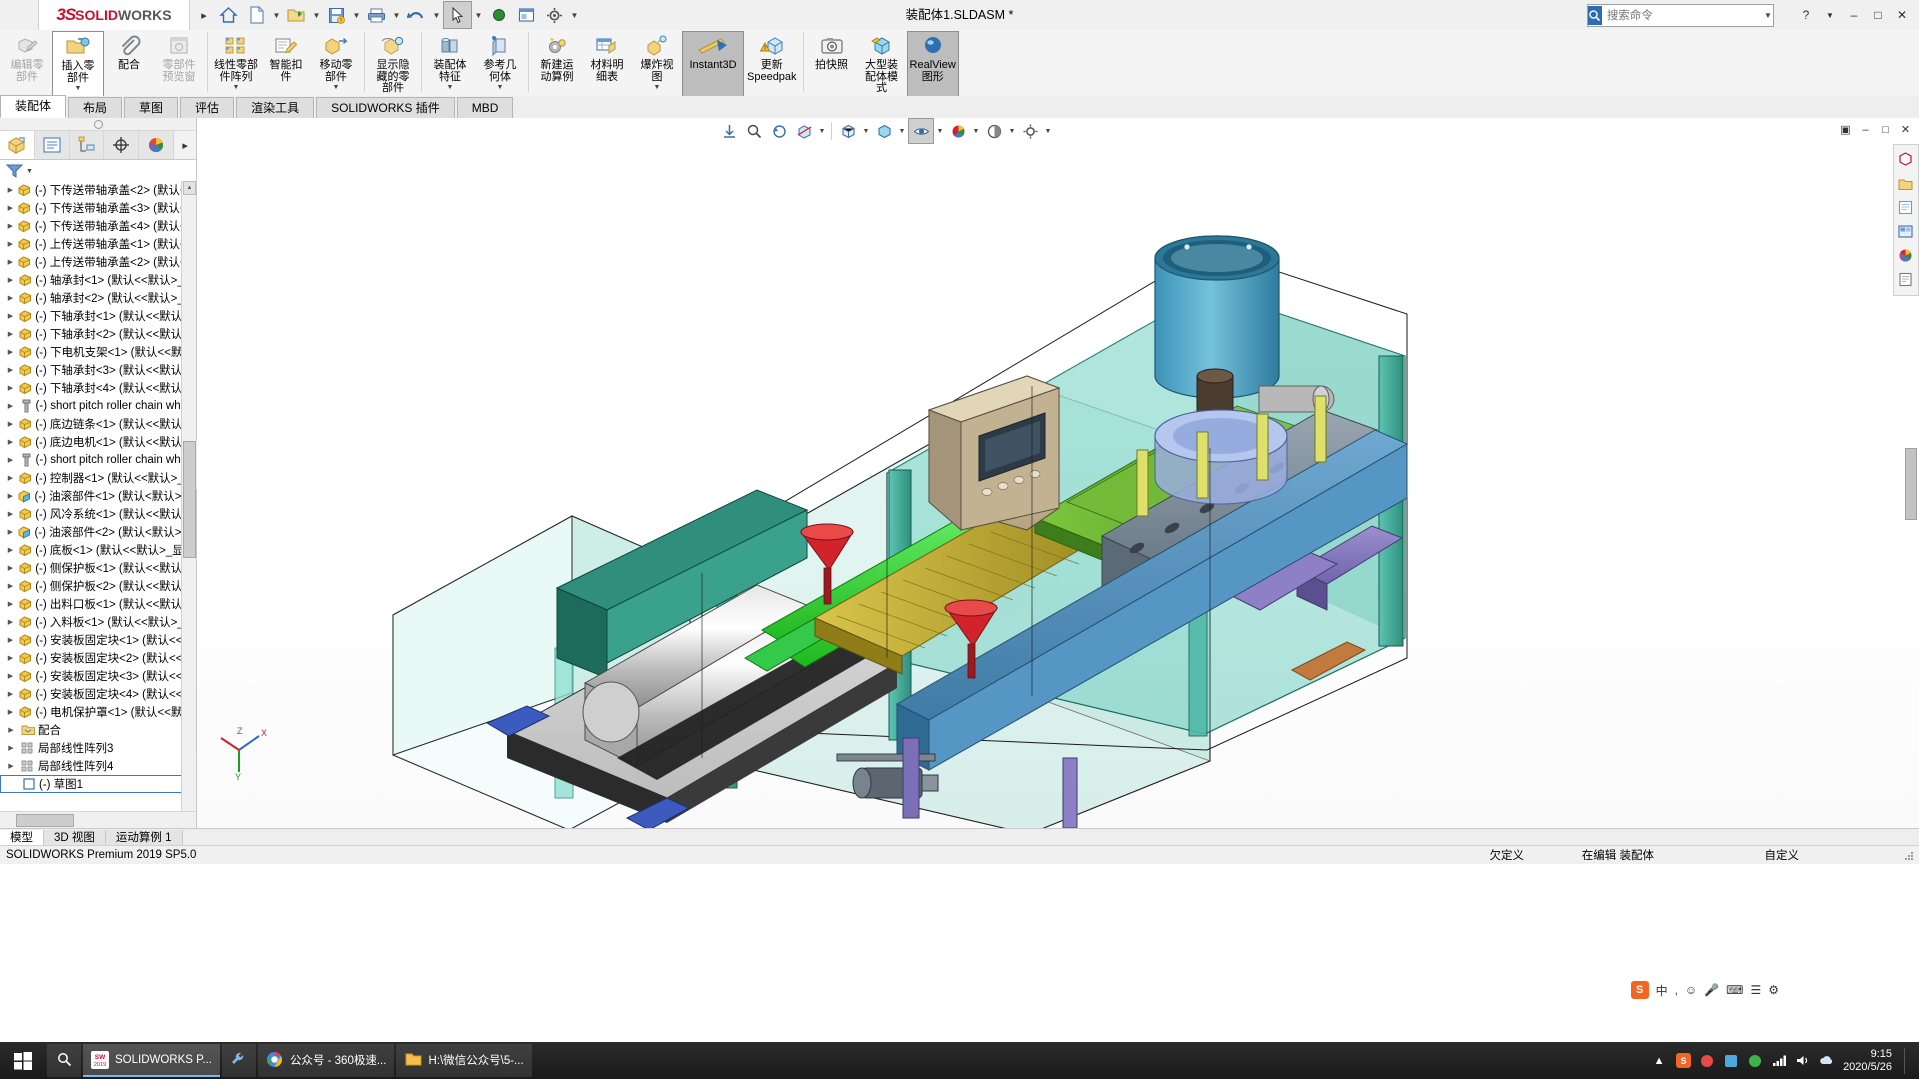 The height and width of the screenshot is (1079, 1919). I want to click on feature-tree-filter: ▼, so click(98, 171).